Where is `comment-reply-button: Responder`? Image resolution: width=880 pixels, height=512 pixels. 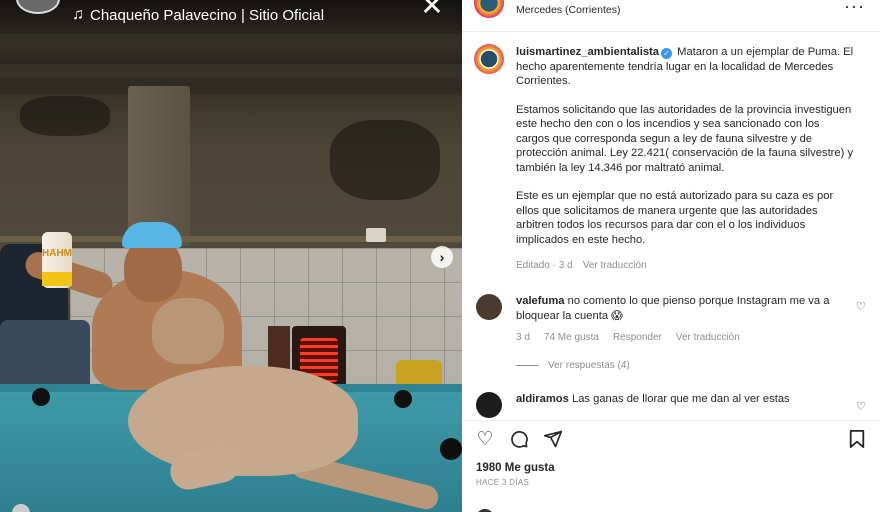
comment-reply-button: Responder is located at coordinates (637, 337).